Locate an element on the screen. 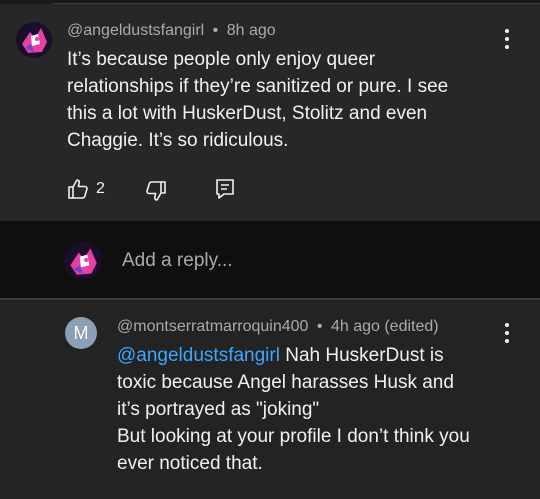 This screenshot has width=540, height=499. commenter-avatar is located at coordinates (34, 40).